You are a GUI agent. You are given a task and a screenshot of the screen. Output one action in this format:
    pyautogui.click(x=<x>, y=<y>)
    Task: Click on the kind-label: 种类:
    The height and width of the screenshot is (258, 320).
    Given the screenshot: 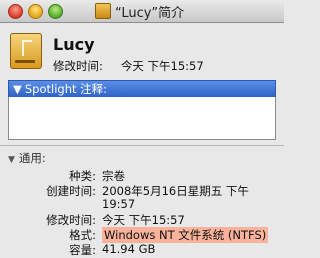 What is the action you would take?
    pyautogui.click(x=82, y=176)
    